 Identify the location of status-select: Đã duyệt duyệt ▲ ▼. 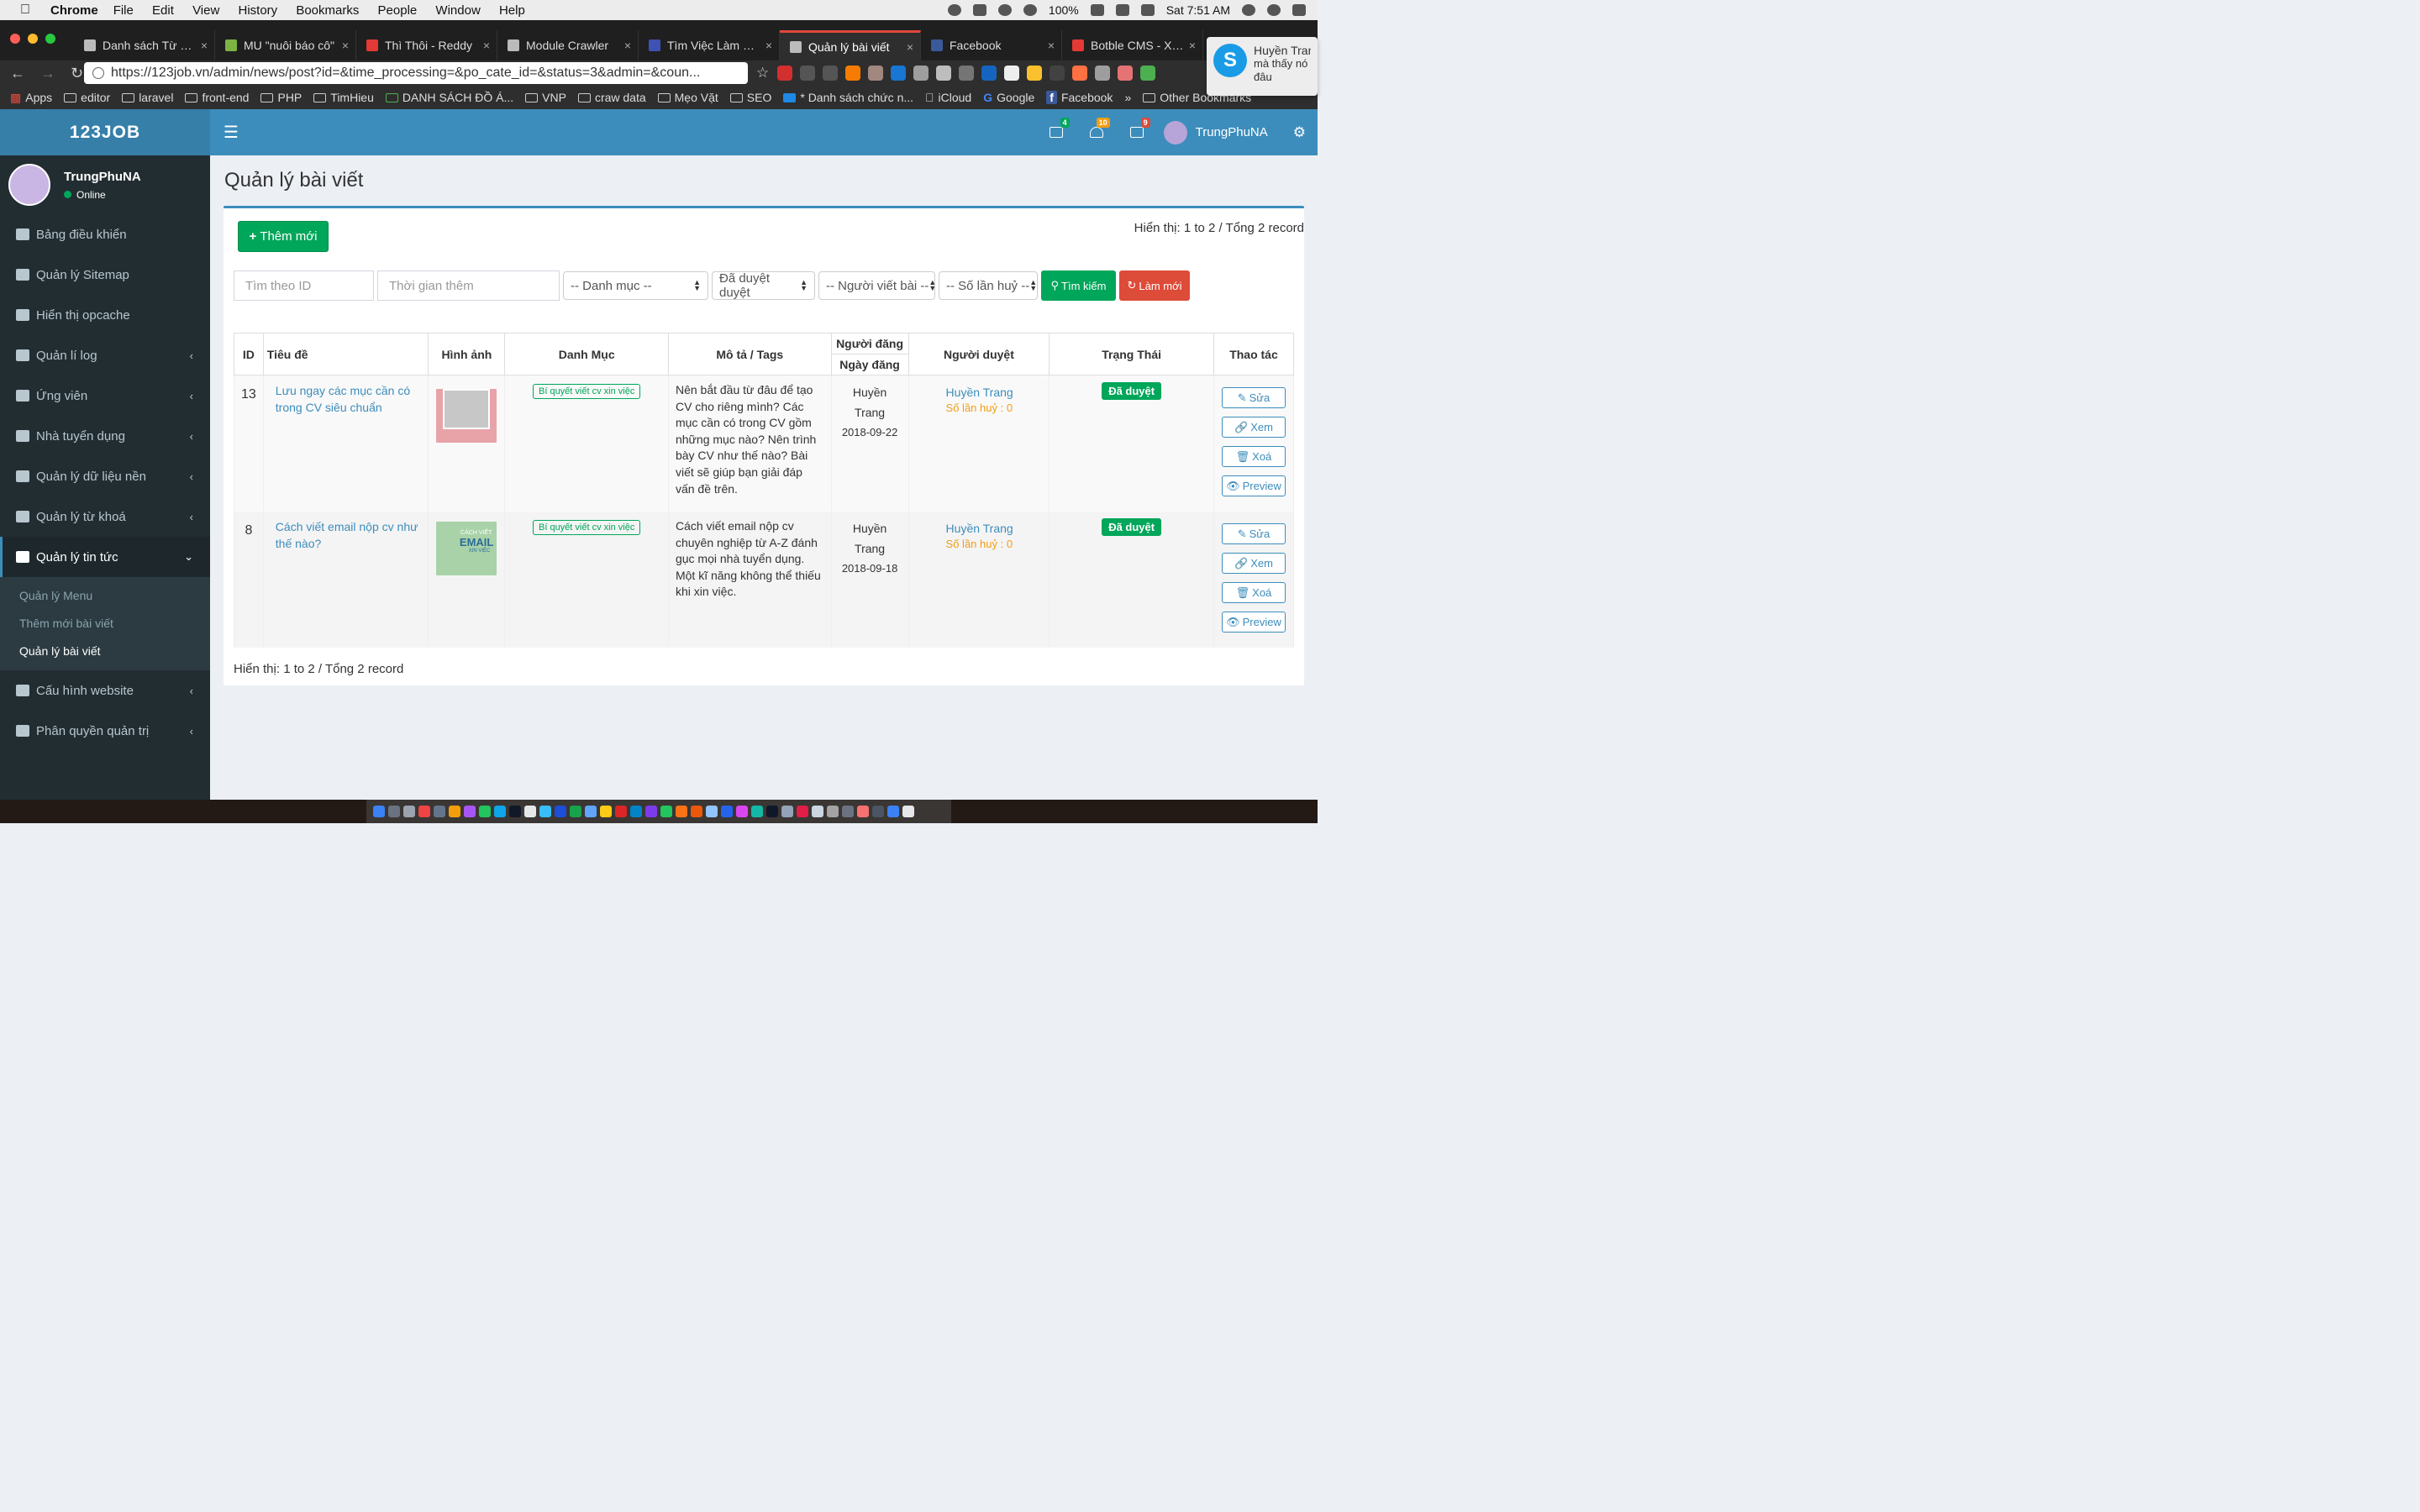
(764, 285).